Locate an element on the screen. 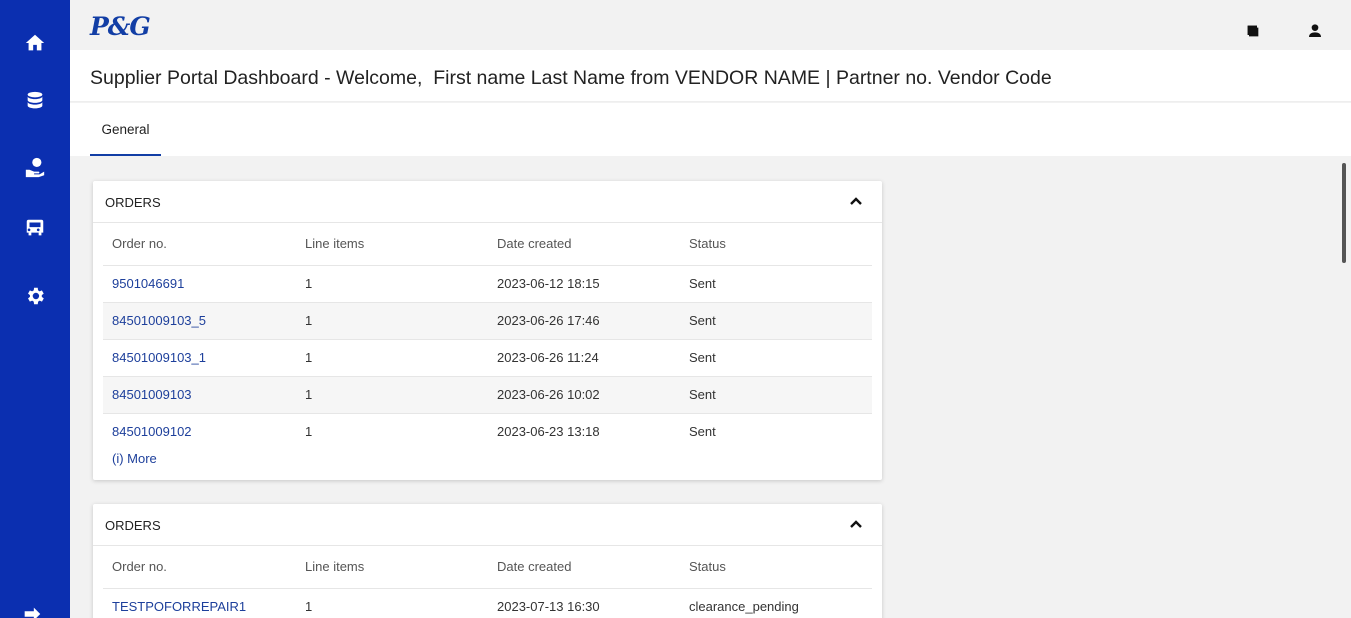  scrollbar-thumb is located at coordinates (1344, 213).